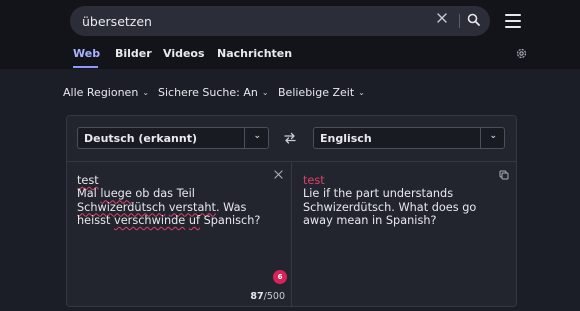  Describe the element at coordinates (378, 194) in the screenshot. I see `translation-line: Lie if the part understands` at that location.